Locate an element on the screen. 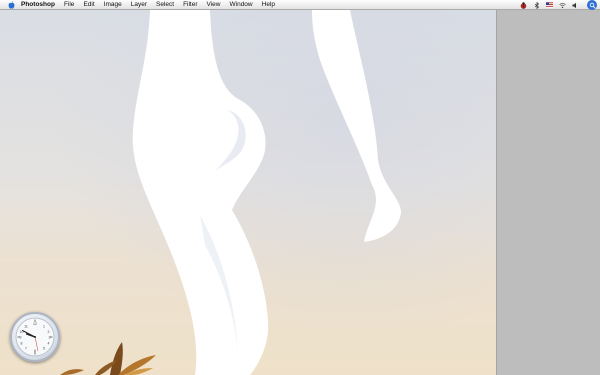 The image size is (600, 375). menu-image: Image is located at coordinates (113, 5).